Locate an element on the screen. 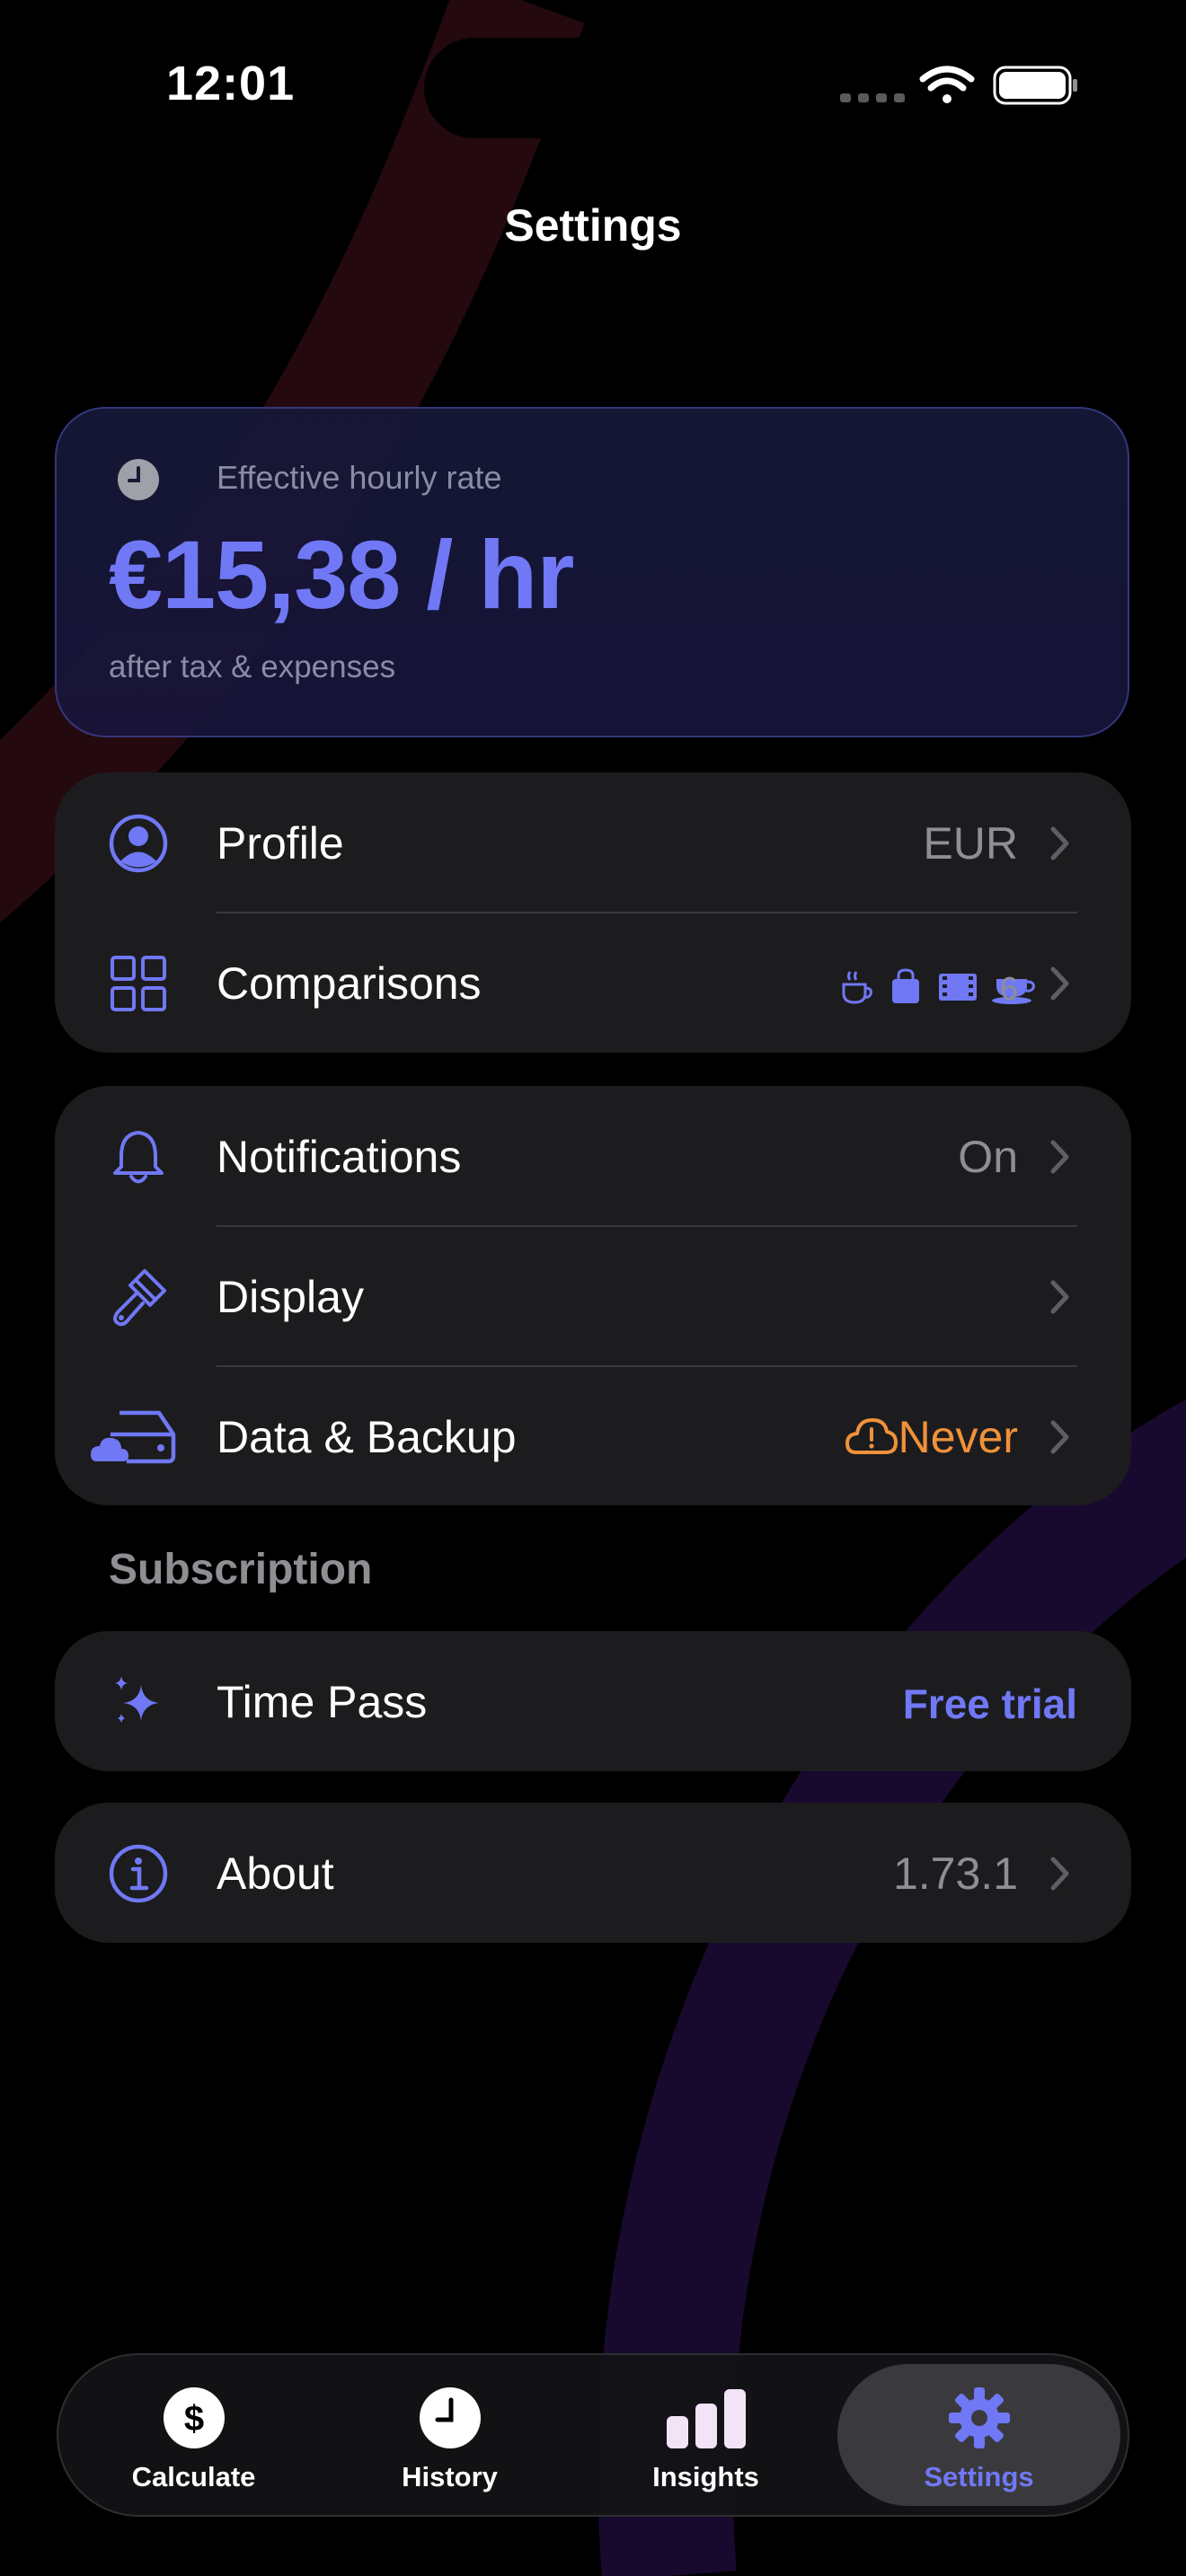  about-row: About 1.73.1 is located at coordinates (593, 1873).